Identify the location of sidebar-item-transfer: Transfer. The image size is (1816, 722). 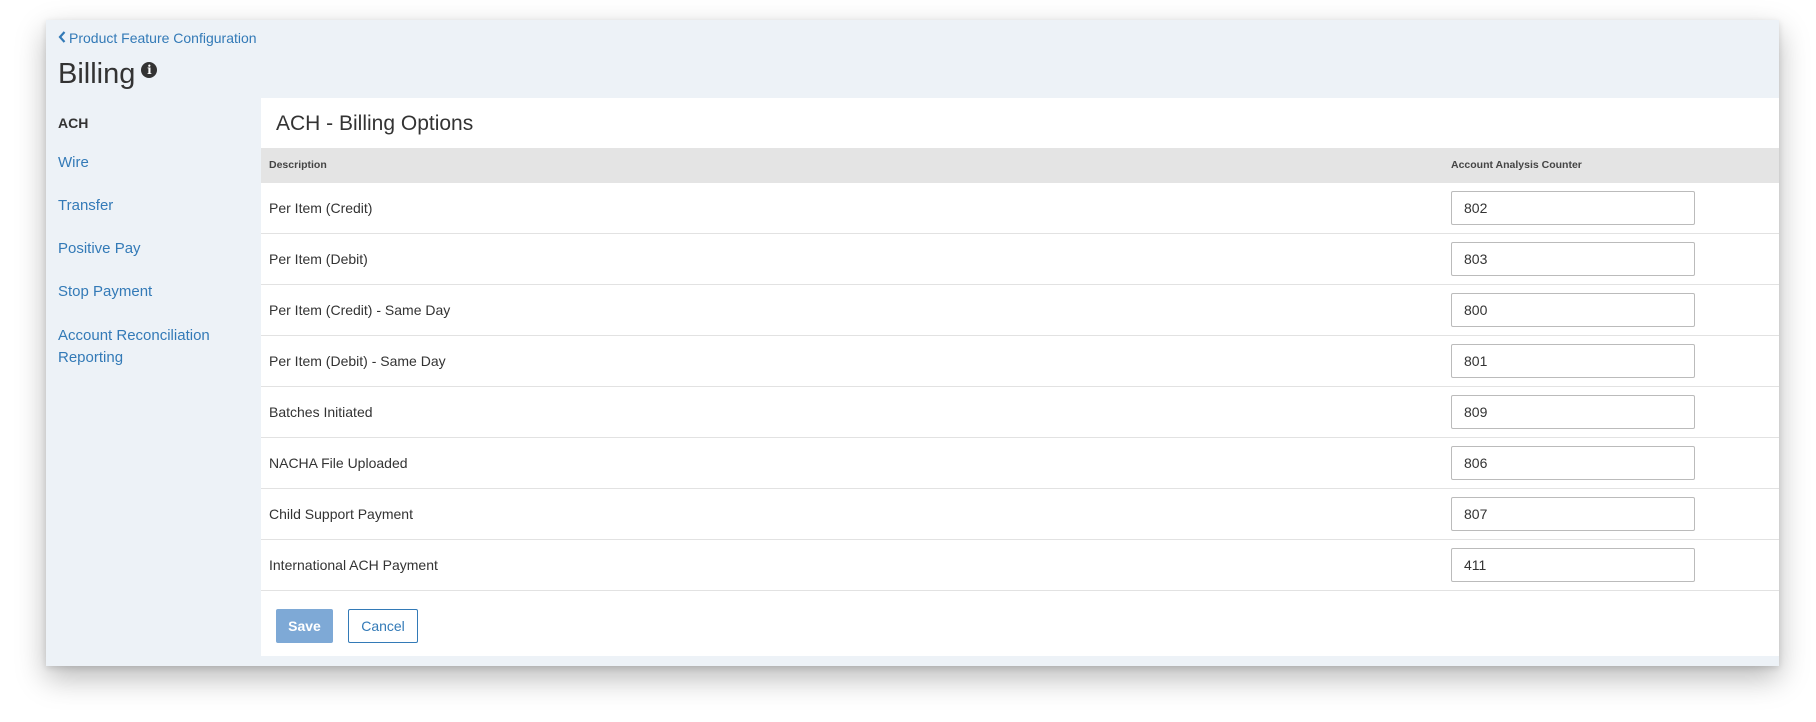
(148, 206).